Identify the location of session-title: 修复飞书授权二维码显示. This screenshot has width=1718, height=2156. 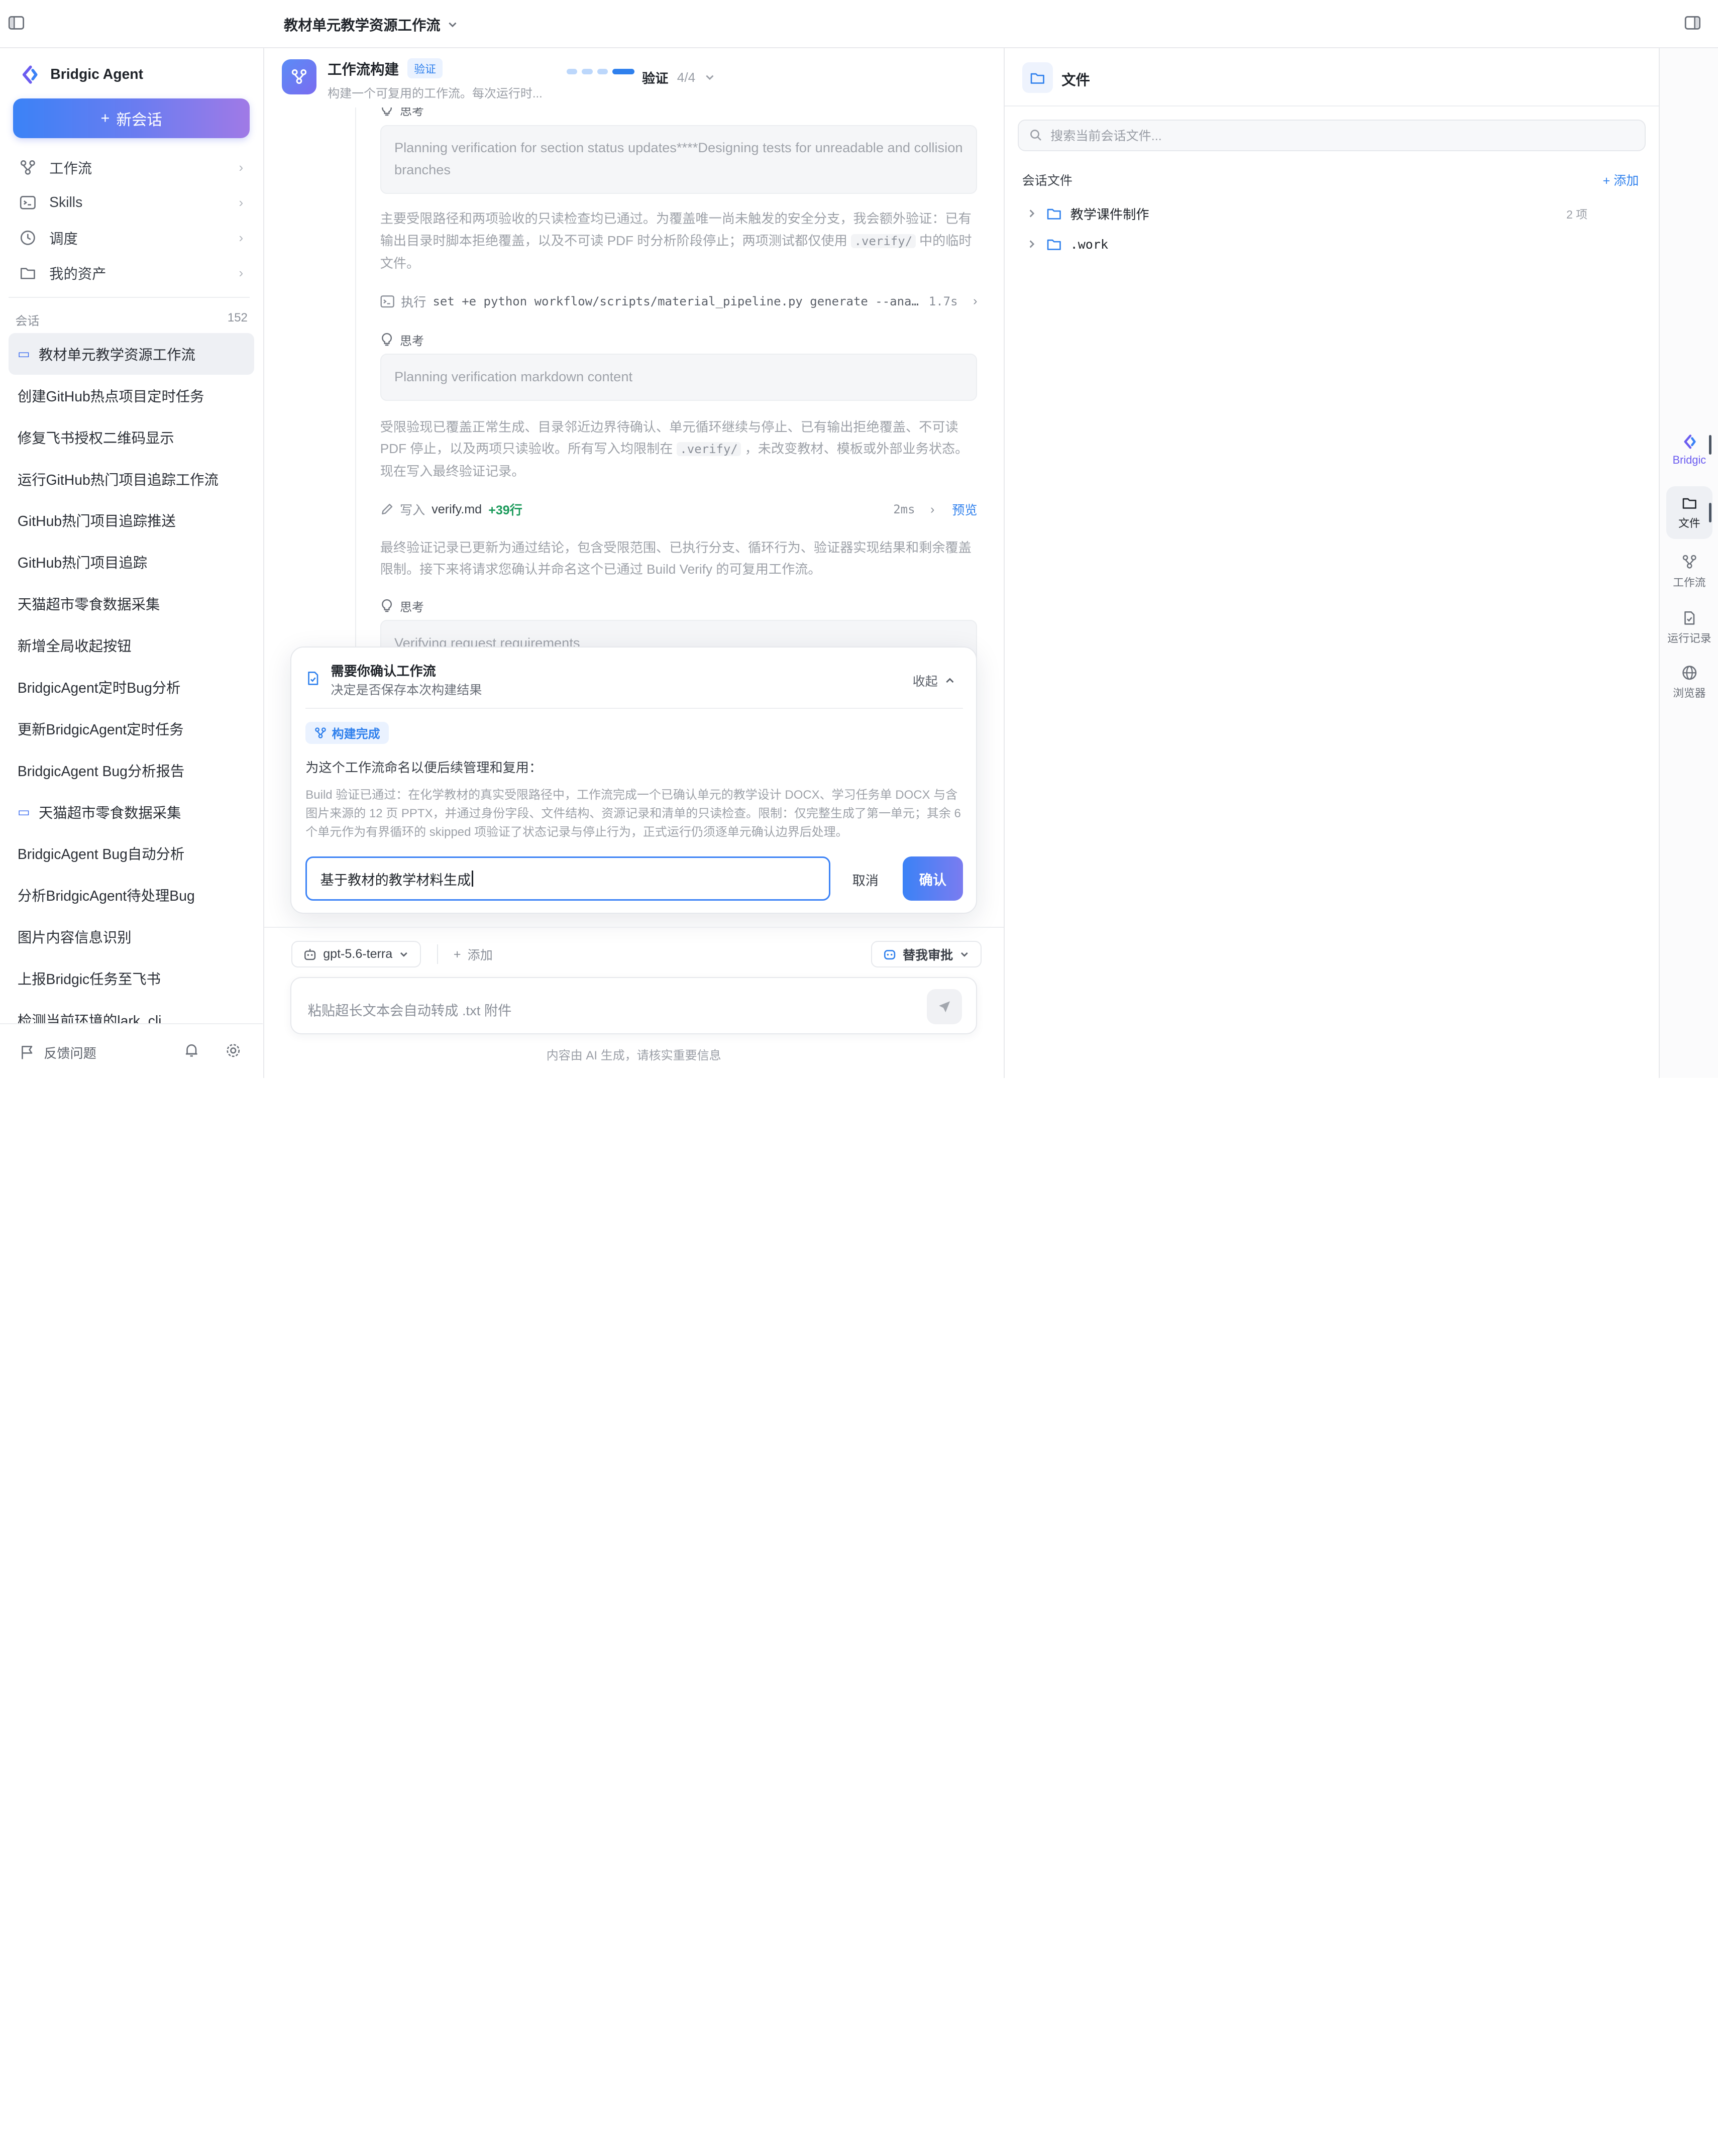
(96, 438).